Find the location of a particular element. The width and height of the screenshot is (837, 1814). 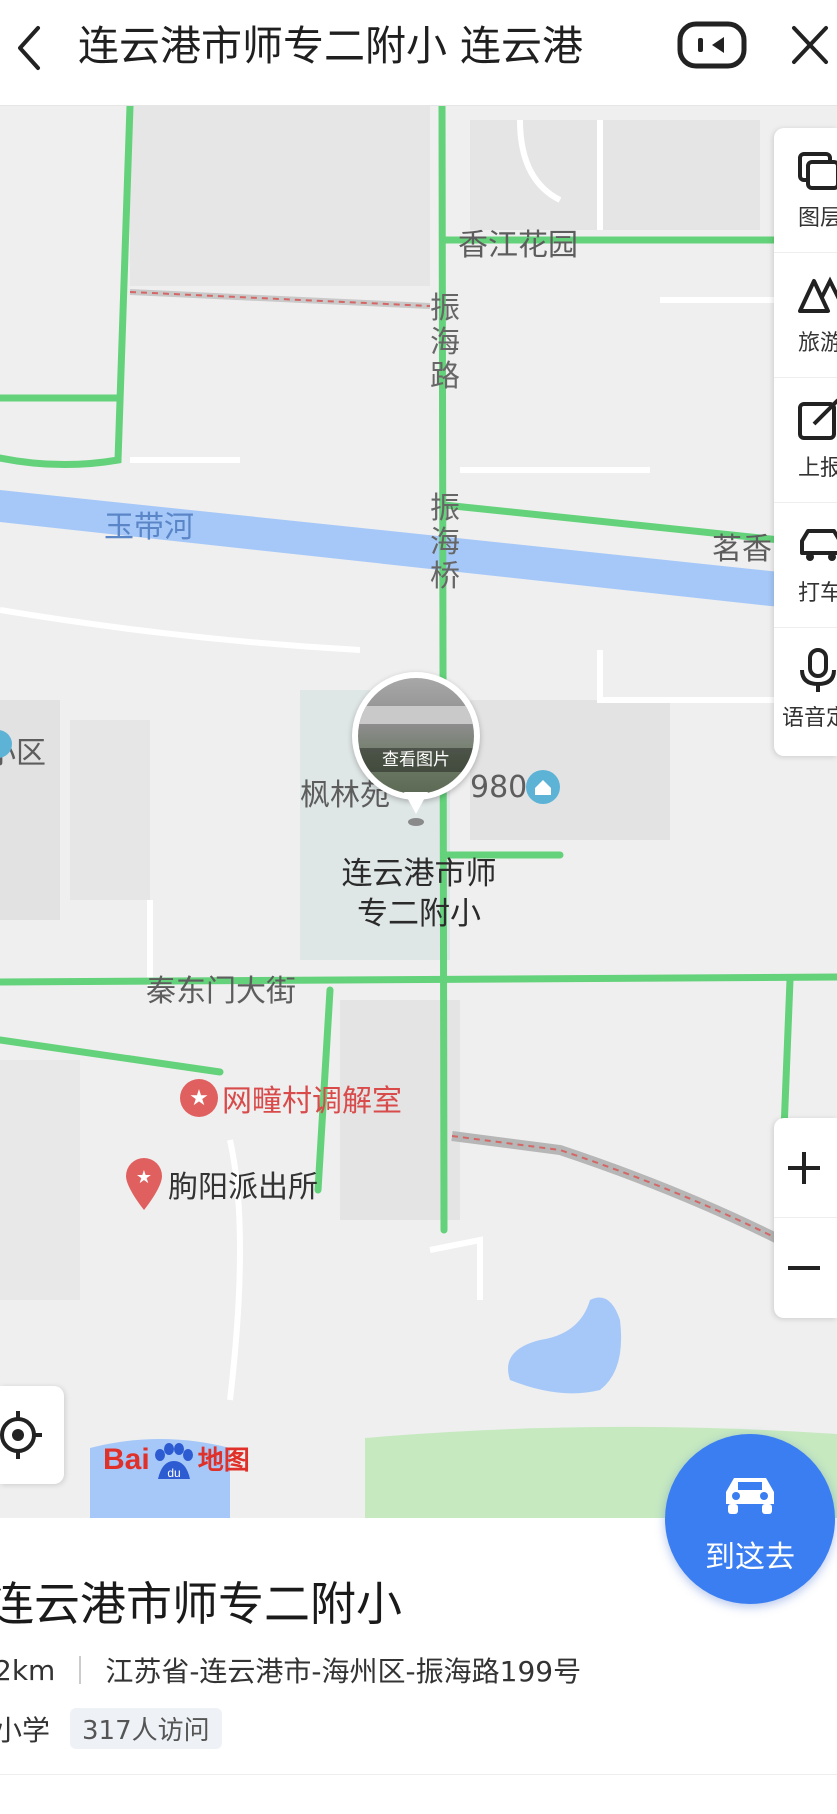

mini-program-icon is located at coordinates (712, 45).